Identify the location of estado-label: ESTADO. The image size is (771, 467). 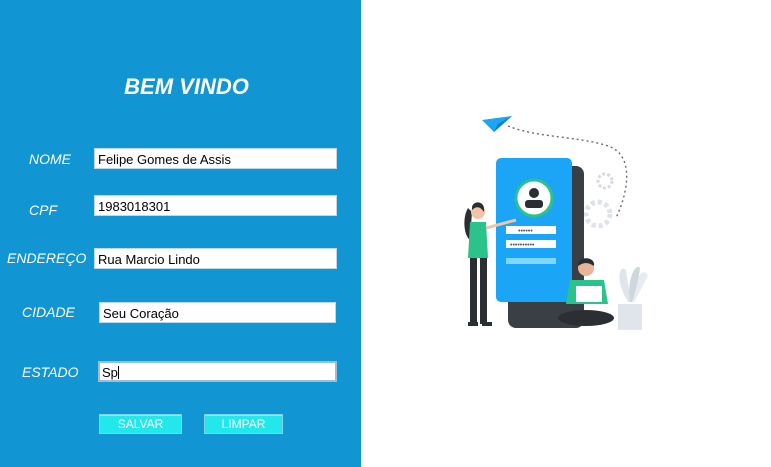
(50, 372).